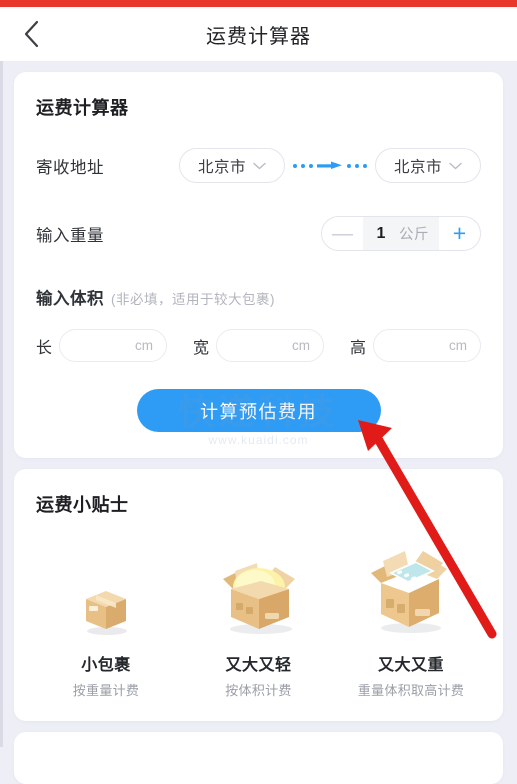 The height and width of the screenshot is (784, 517). What do you see at coordinates (44, 348) in the screenshot?
I see `length-label: 长` at bounding box center [44, 348].